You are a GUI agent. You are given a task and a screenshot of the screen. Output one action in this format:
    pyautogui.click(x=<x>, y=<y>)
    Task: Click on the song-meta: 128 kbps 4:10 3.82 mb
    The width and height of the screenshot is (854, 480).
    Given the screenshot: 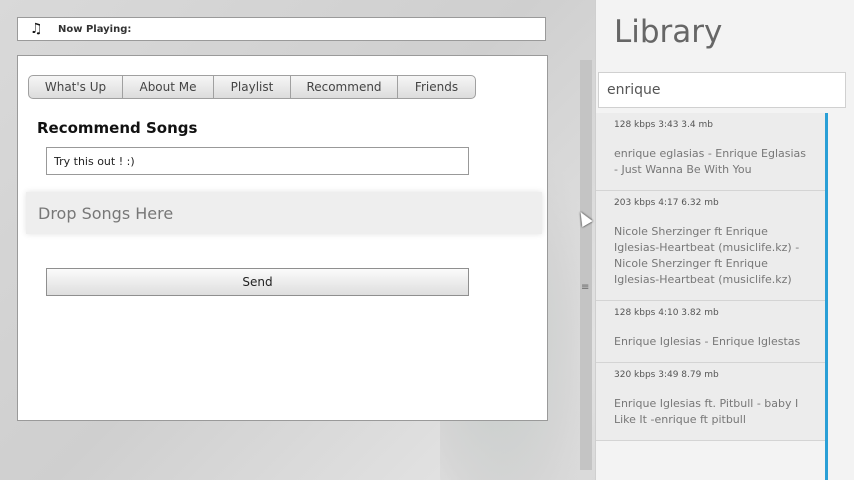 What is the action you would take?
    pyautogui.click(x=666, y=313)
    